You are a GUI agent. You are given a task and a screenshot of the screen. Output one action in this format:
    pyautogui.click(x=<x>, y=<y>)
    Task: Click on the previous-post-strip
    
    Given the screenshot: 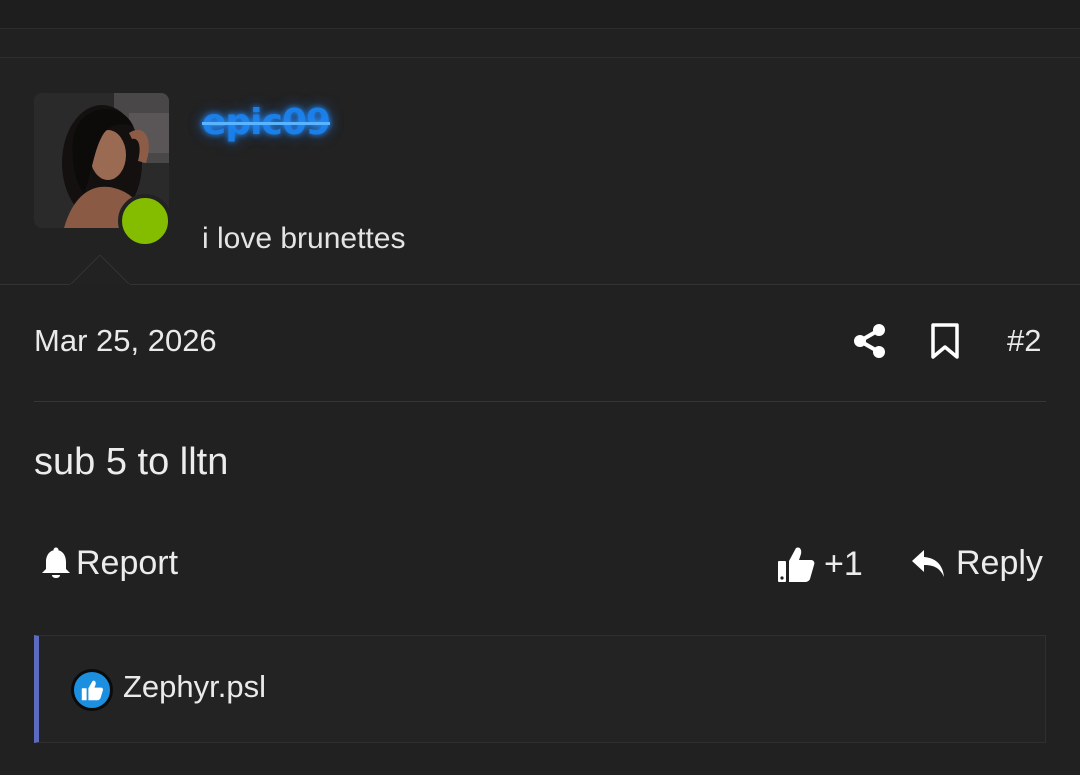 What is the action you would take?
    pyautogui.click(x=540, y=14)
    